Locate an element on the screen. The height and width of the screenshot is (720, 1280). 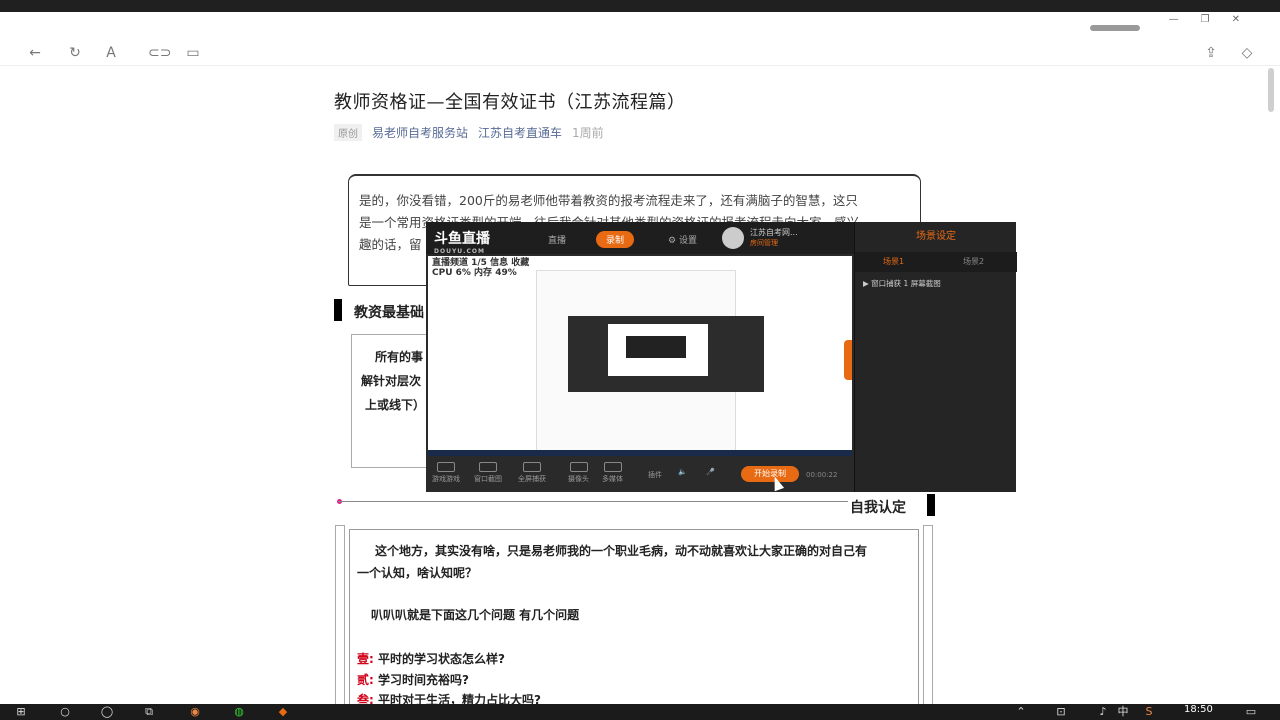
minimize-button: — is located at coordinates (1174, 19).